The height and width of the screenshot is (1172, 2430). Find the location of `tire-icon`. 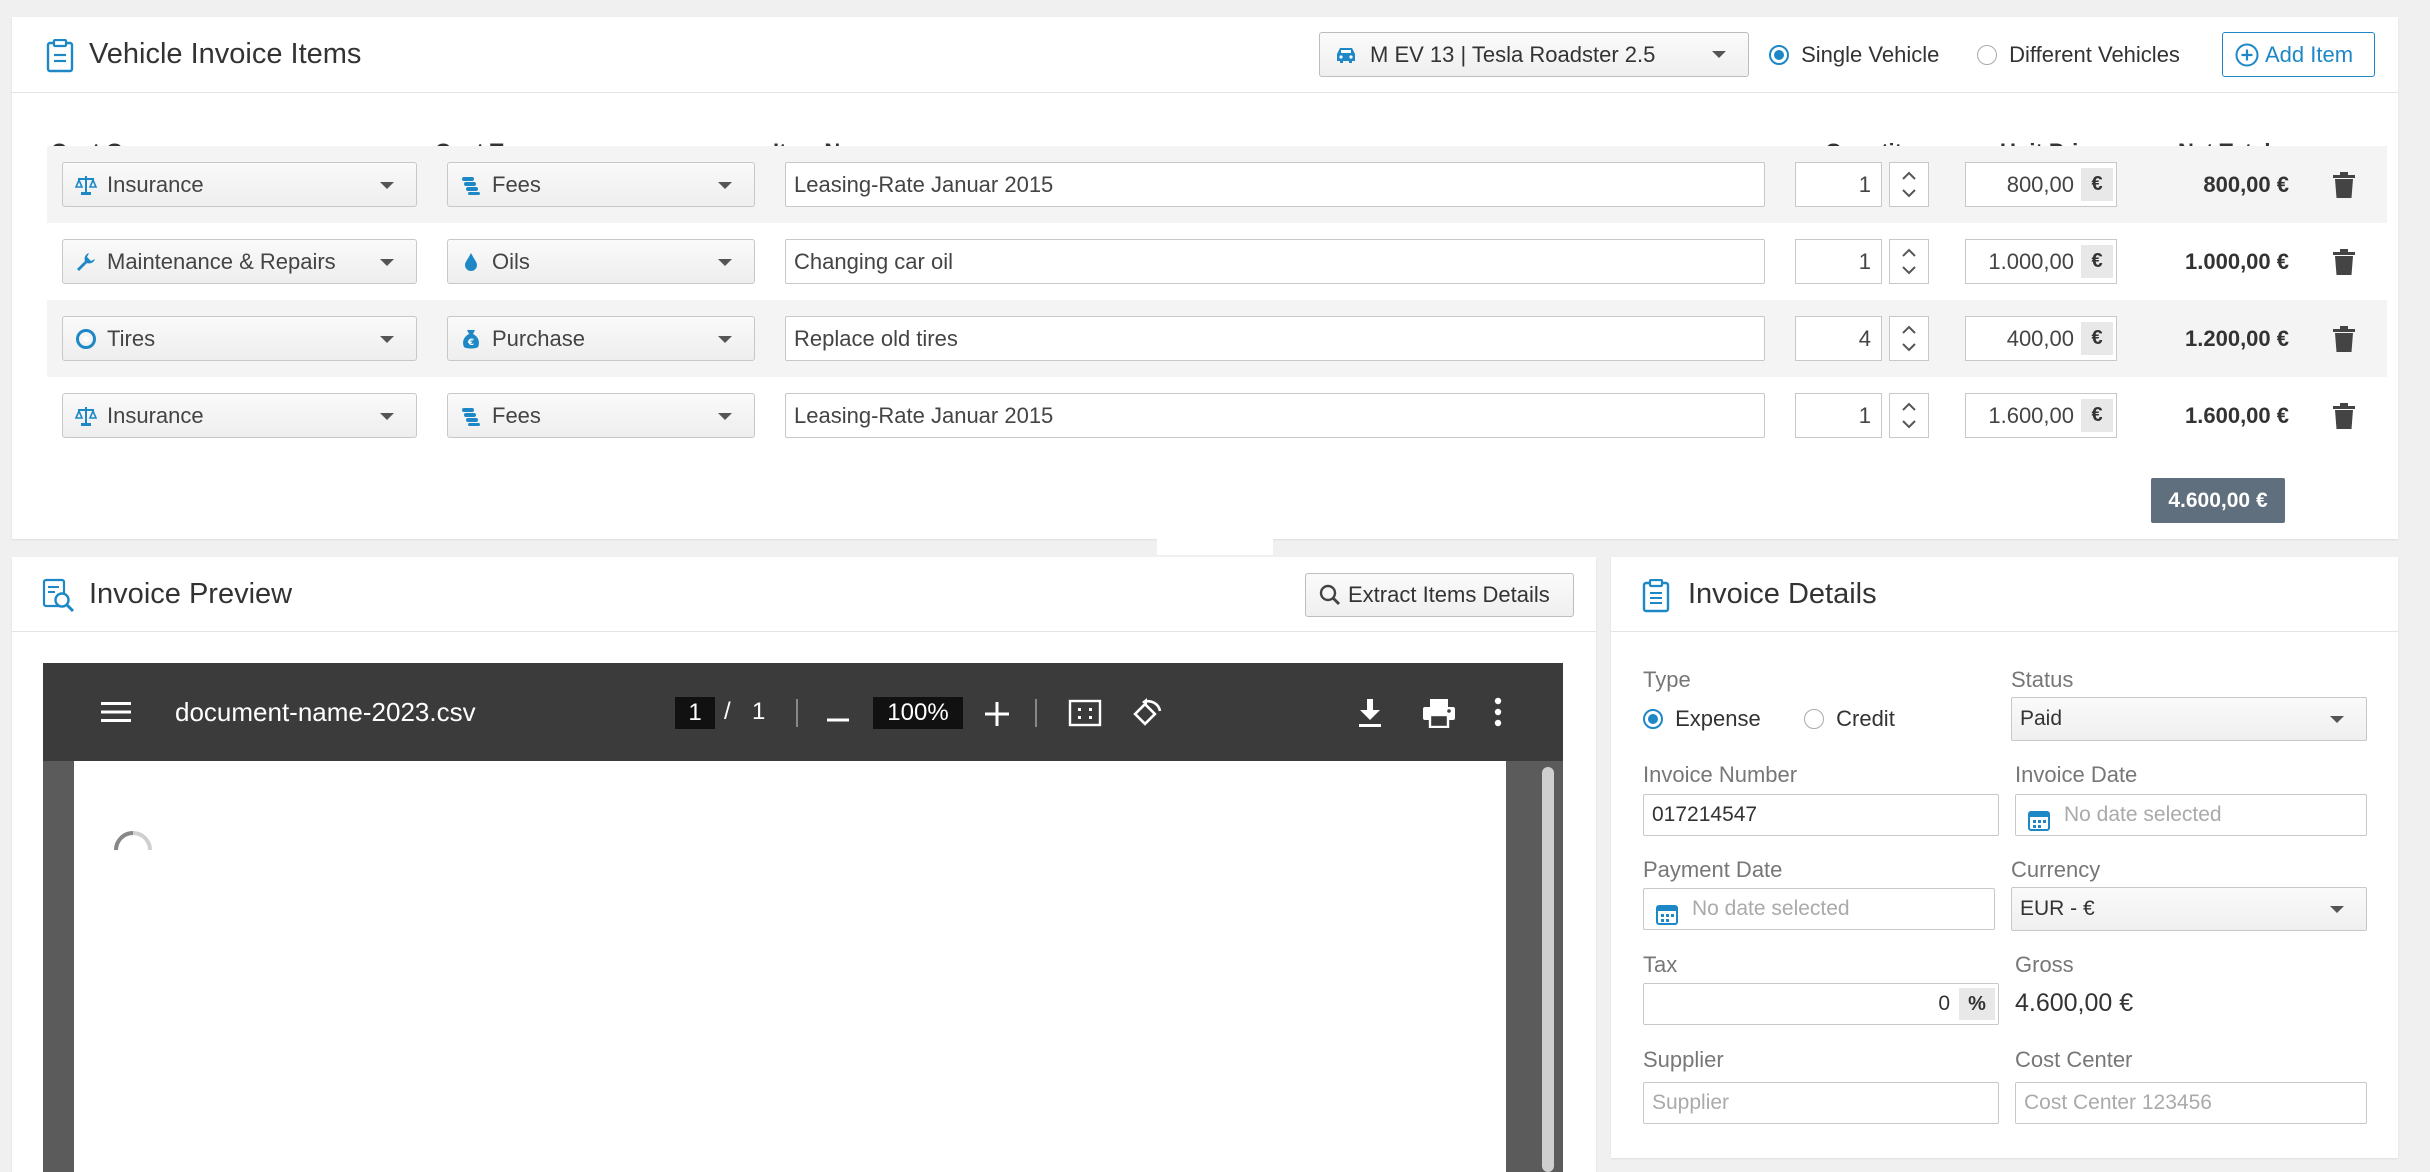

tire-icon is located at coordinates (86, 339).